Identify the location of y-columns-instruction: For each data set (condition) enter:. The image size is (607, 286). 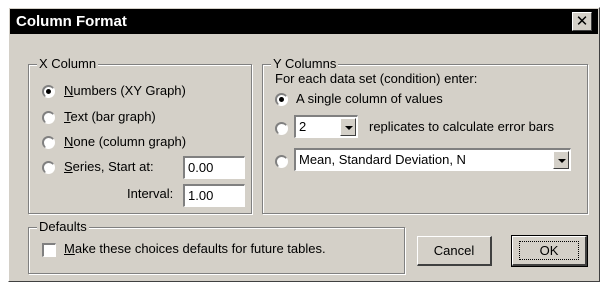
(376, 78).